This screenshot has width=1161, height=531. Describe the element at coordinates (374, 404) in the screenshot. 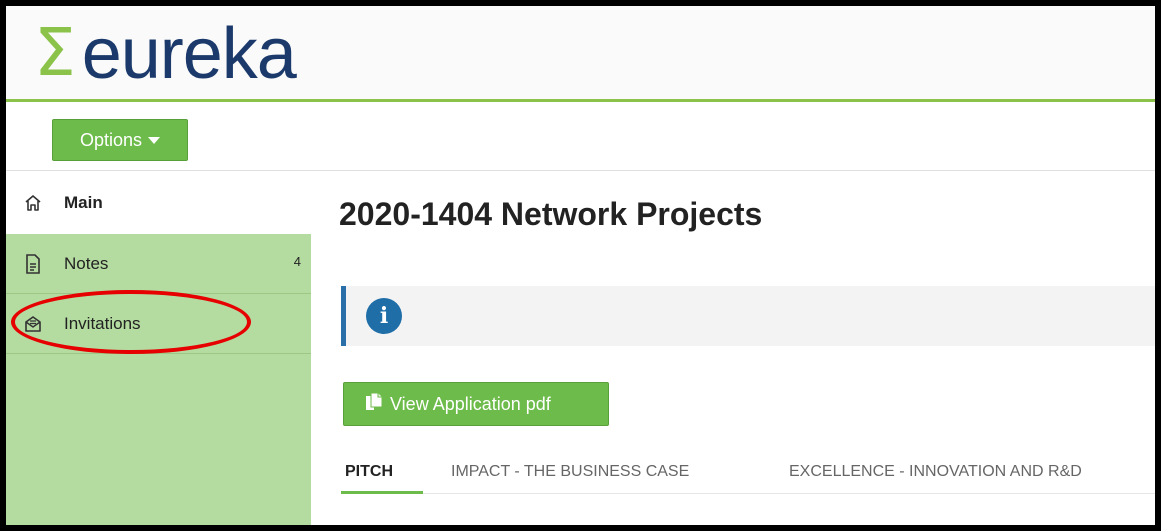

I see `pdf-file-icon` at that location.